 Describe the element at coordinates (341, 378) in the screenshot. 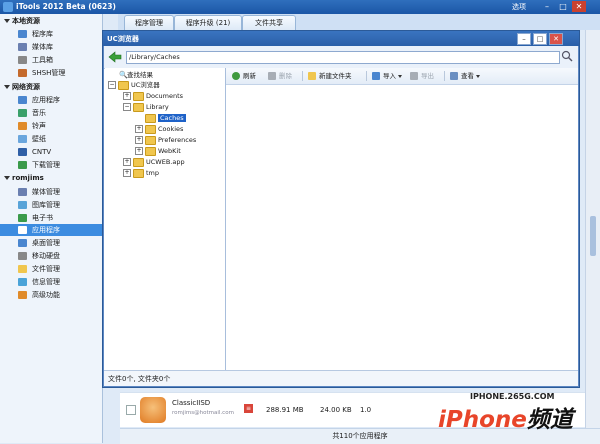

I see `dialog-status: 文件0个, 文件夹0个` at that location.